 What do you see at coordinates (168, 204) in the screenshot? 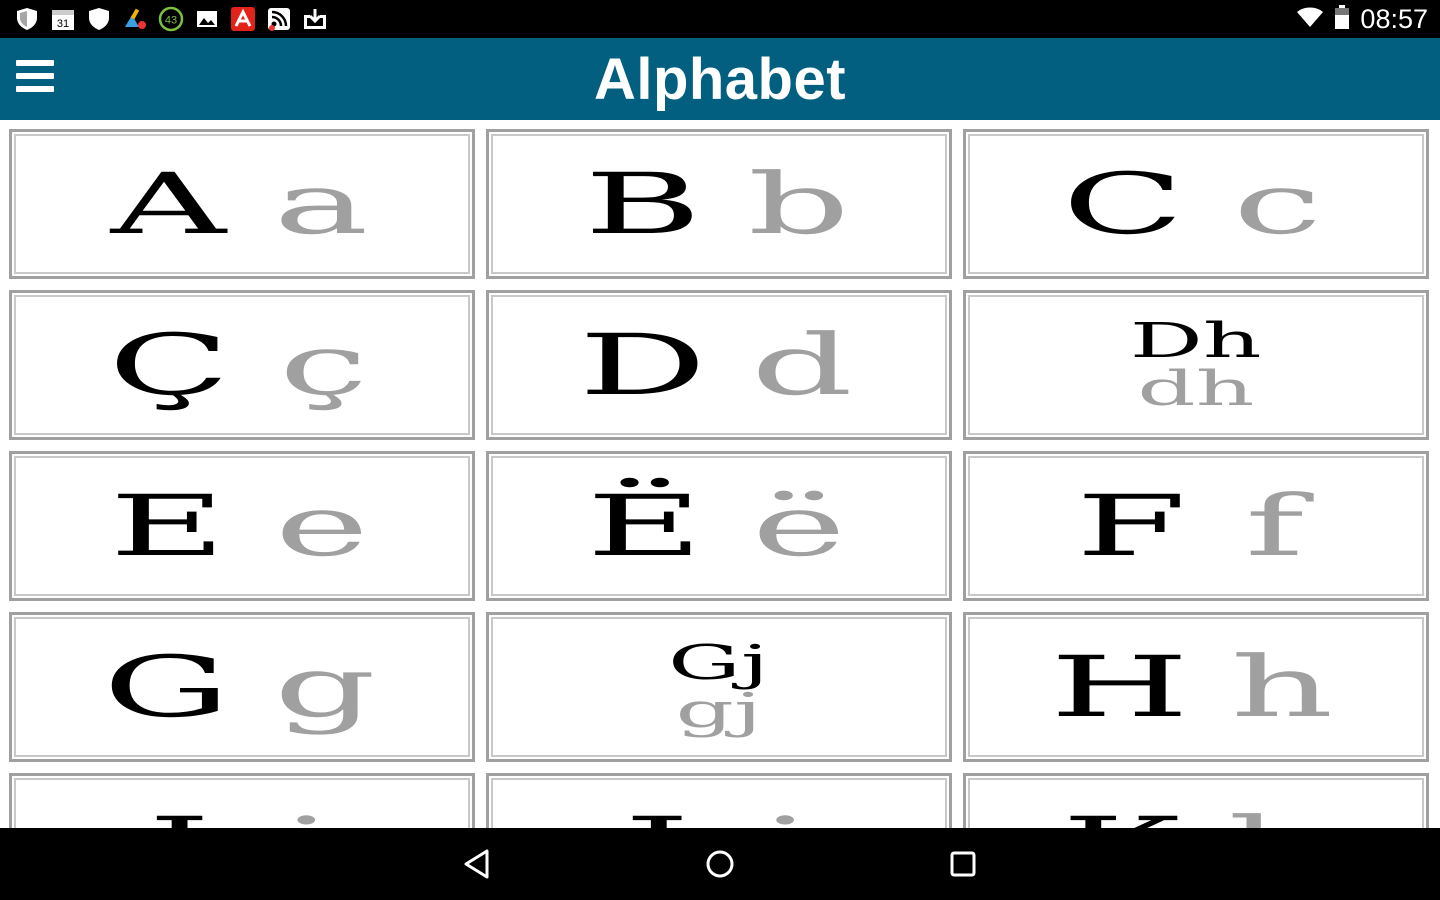
I see `uppercase-letter: A` at bounding box center [168, 204].